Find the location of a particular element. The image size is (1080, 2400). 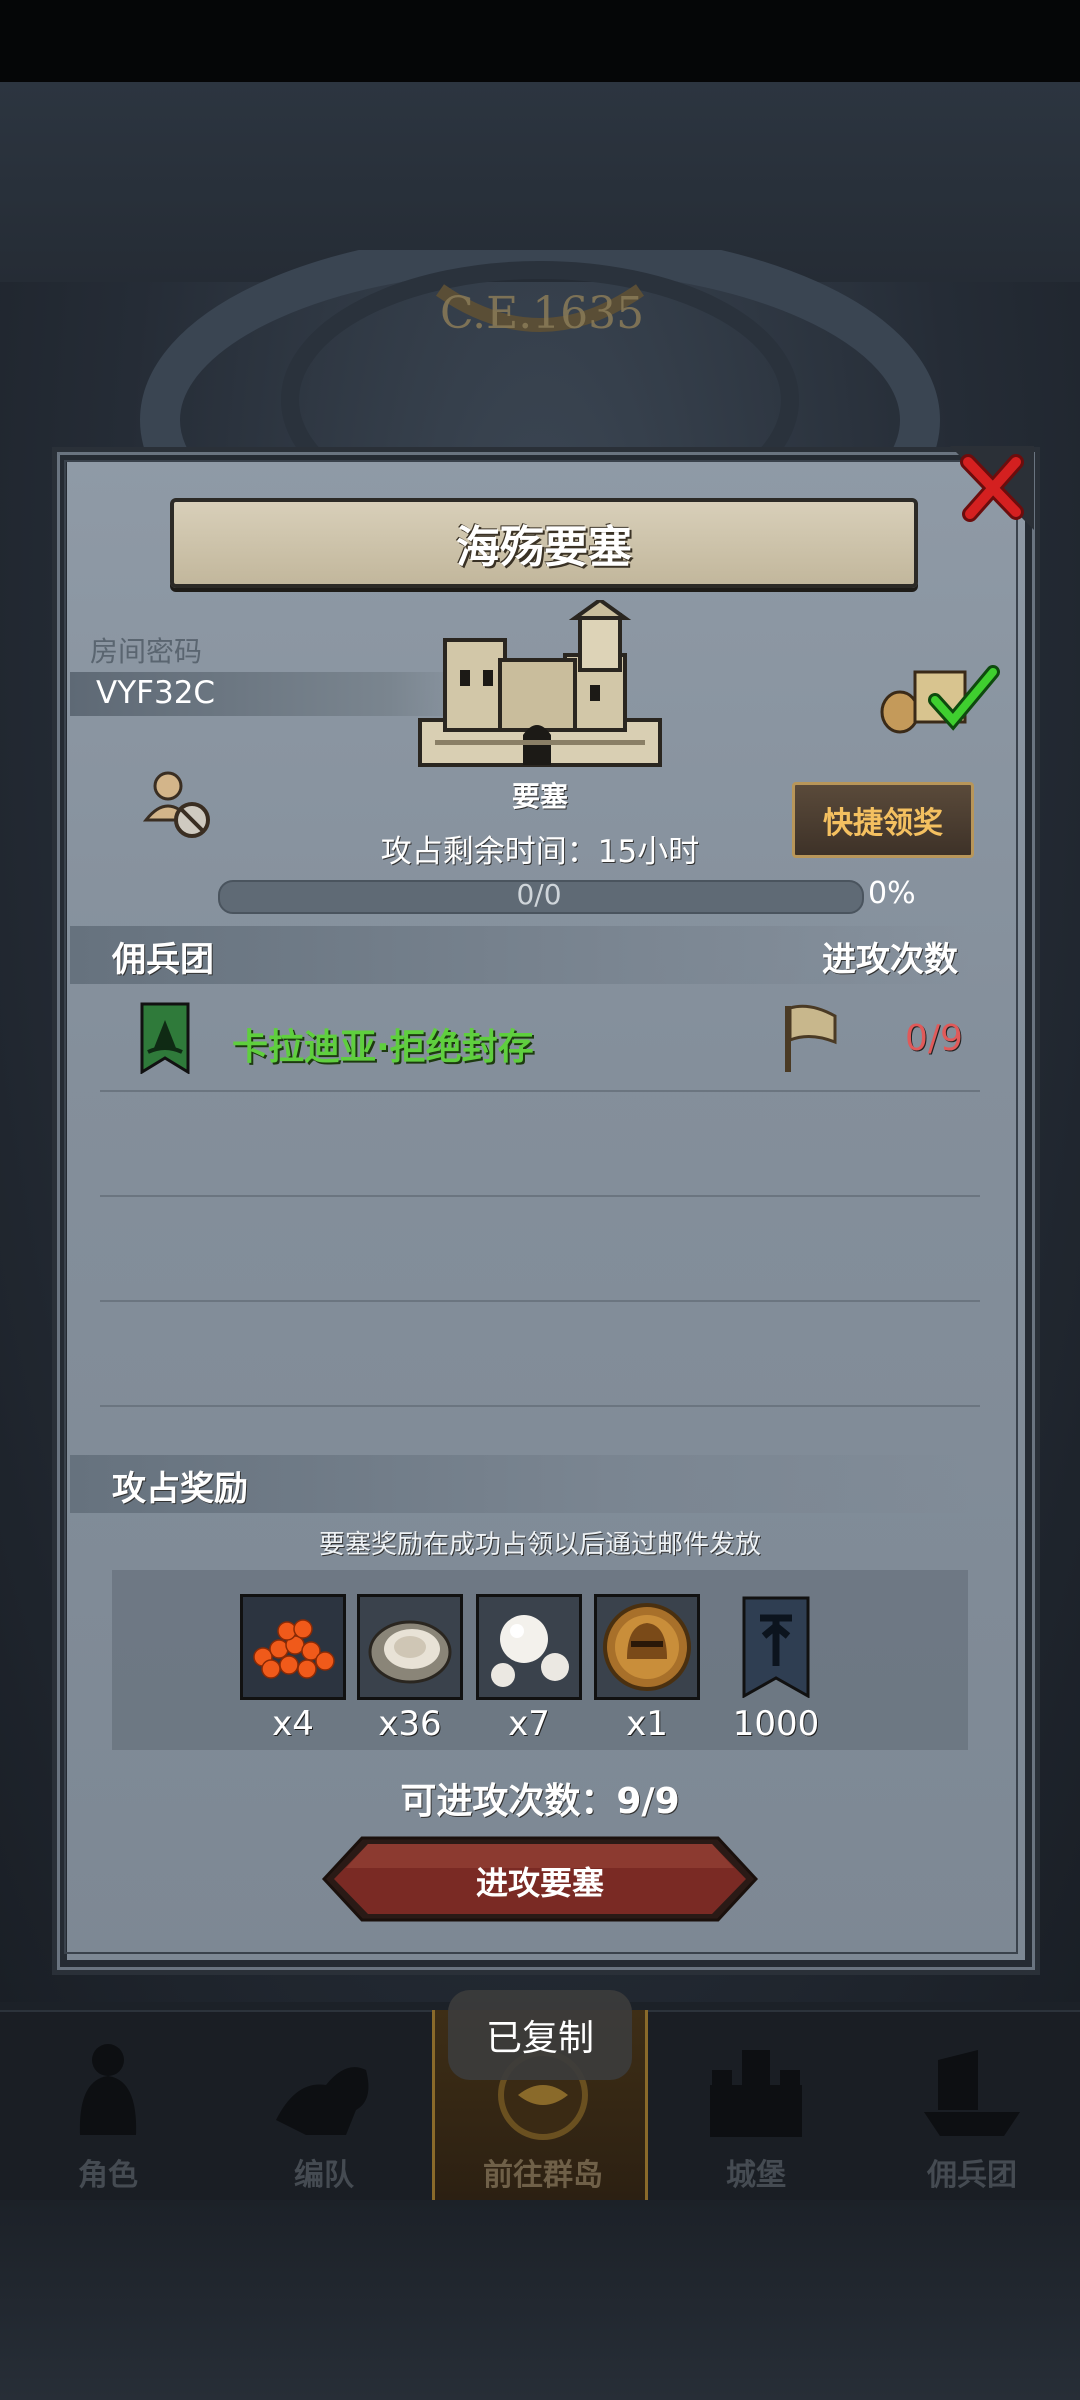

nav-item-mercenary: 佣兵团 is located at coordinates (972, 2105).